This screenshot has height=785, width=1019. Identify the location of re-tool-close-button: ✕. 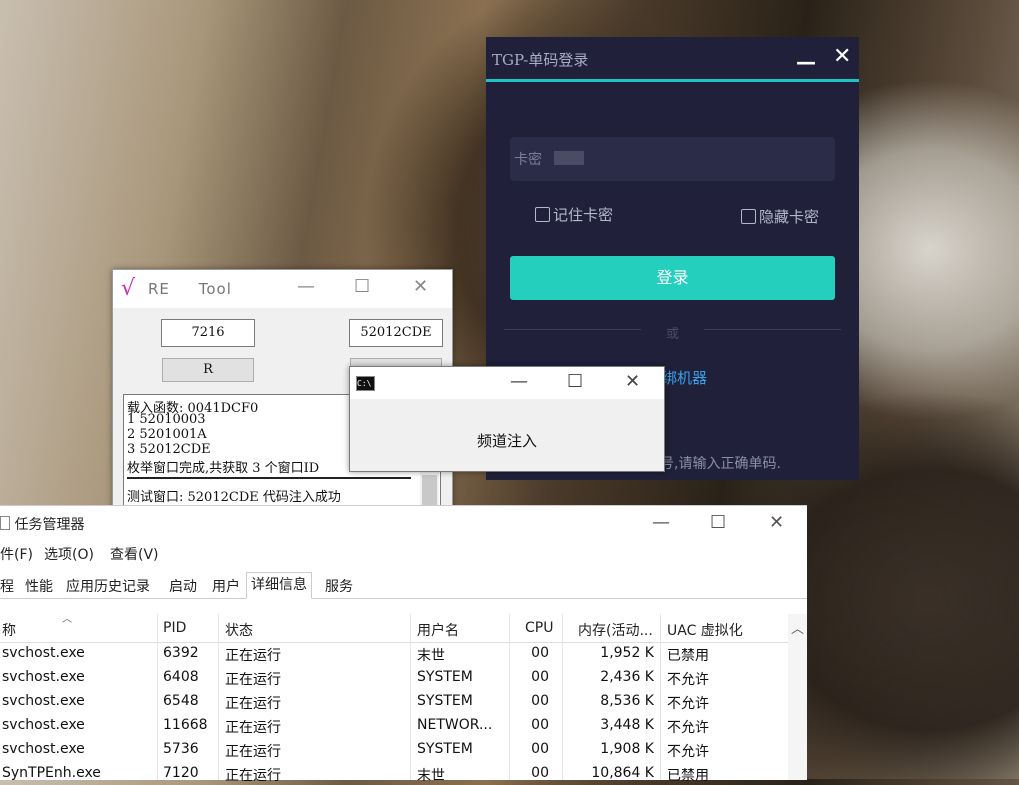
(420, 286).